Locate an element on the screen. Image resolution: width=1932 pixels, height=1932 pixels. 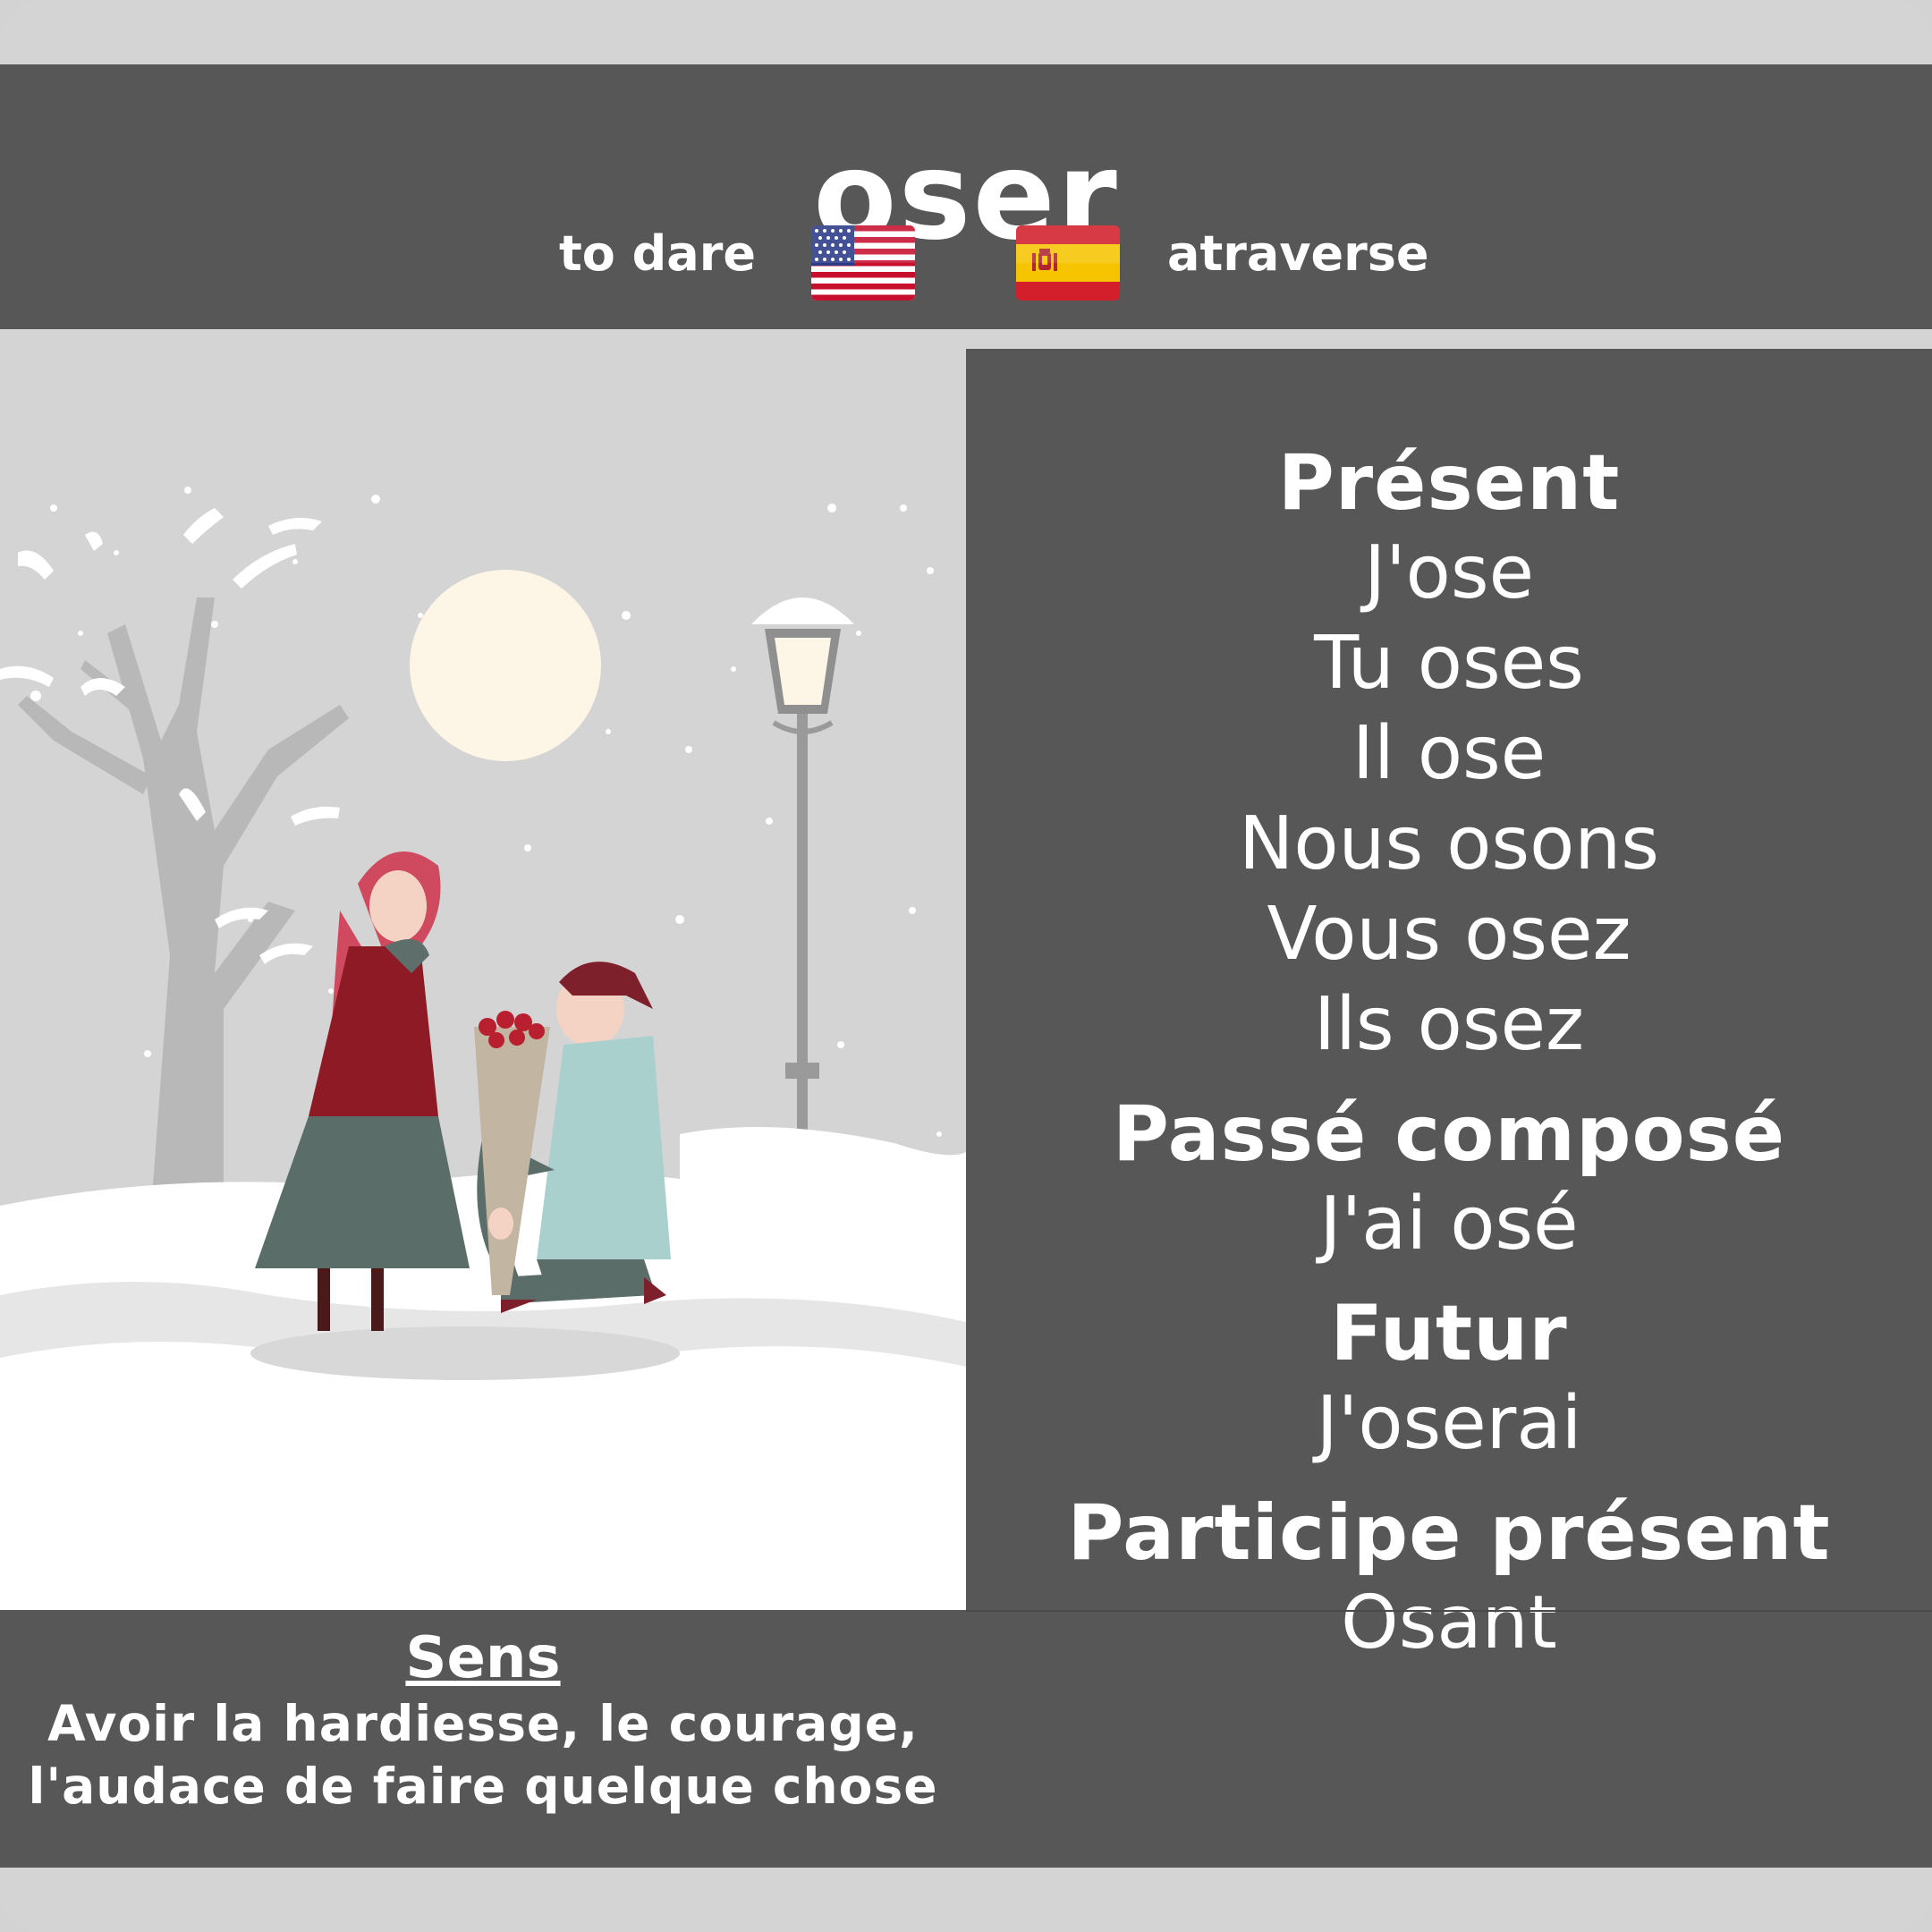
futur-group: Futur J'oserai is located at coordinates (1449, 1379).